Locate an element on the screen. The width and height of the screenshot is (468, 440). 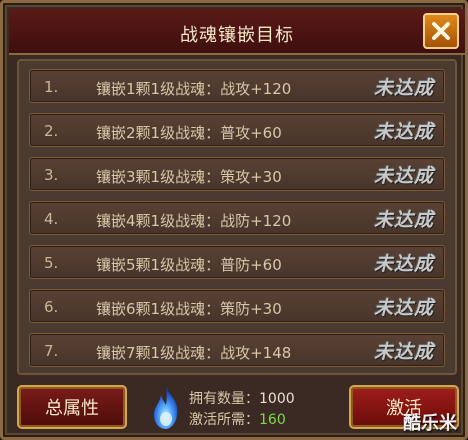
title-bar: 战魂镶嵌目标 is located at coordinates (237, 32).